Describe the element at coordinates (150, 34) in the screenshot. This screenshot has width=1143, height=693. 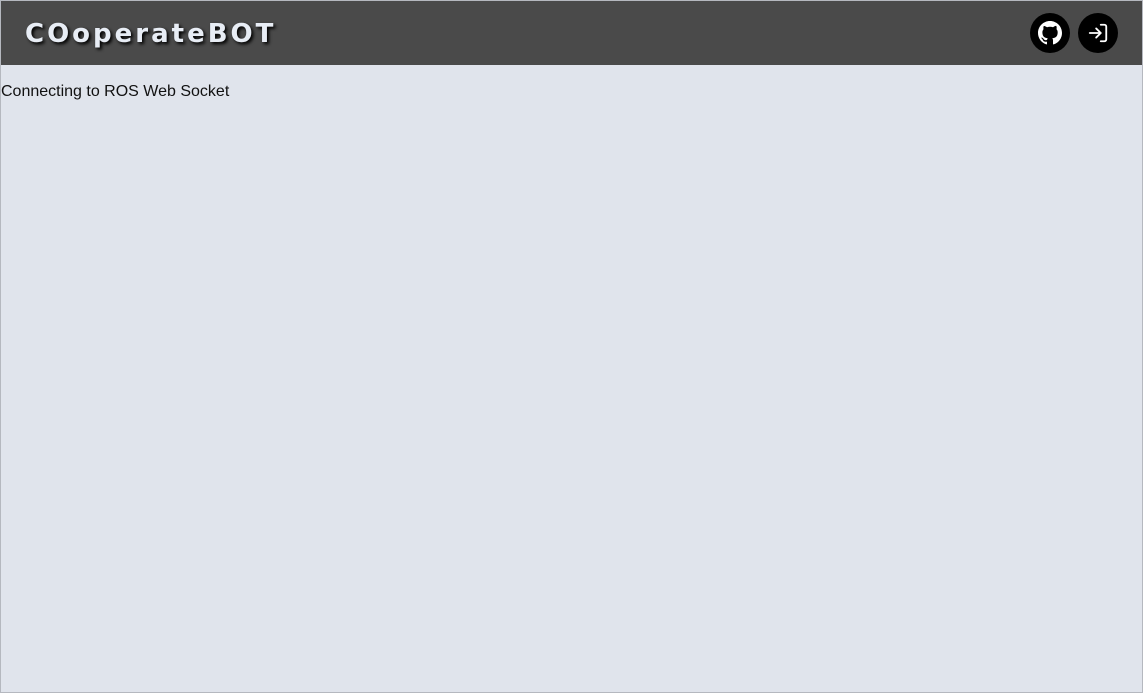
I see `brand-title: COoperateBOT` at that location.